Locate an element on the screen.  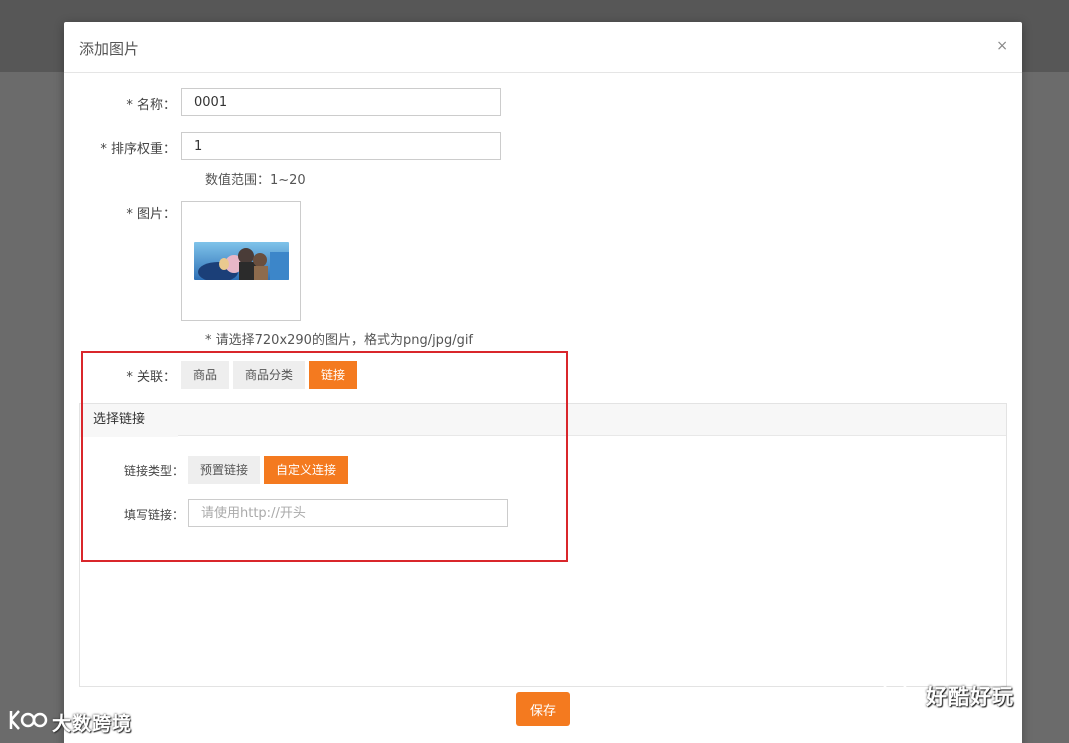
preset-link-button: 预置链接 is located at coordinates (224, 470).